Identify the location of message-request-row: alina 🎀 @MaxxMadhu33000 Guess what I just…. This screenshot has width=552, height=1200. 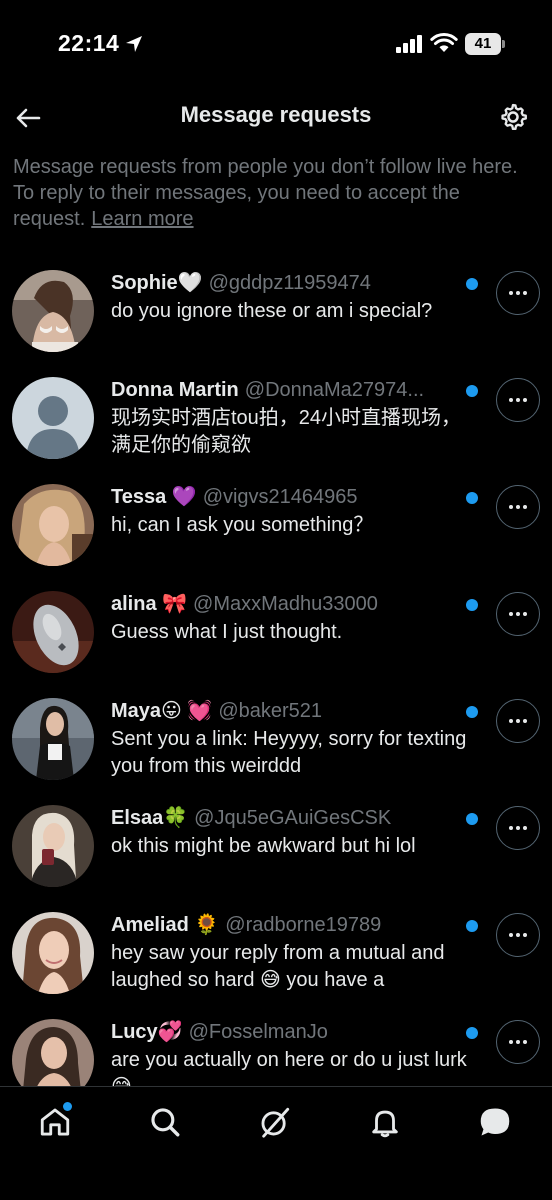
(276, 634).